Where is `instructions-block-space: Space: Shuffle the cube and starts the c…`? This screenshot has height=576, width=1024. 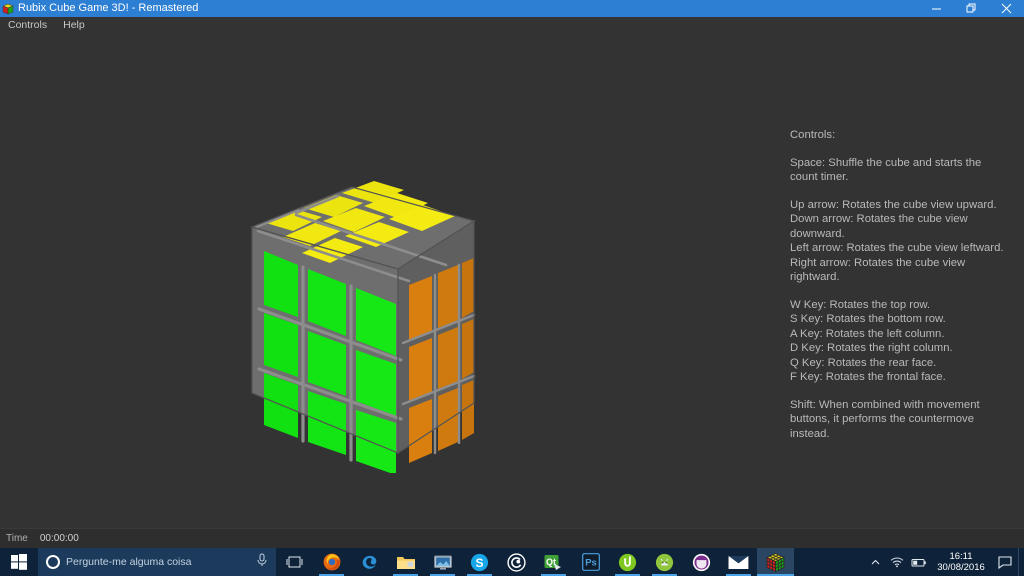 instructions-block-space: Space: Shuffle the cube and starts the c… is located at coordinates (904, 170).